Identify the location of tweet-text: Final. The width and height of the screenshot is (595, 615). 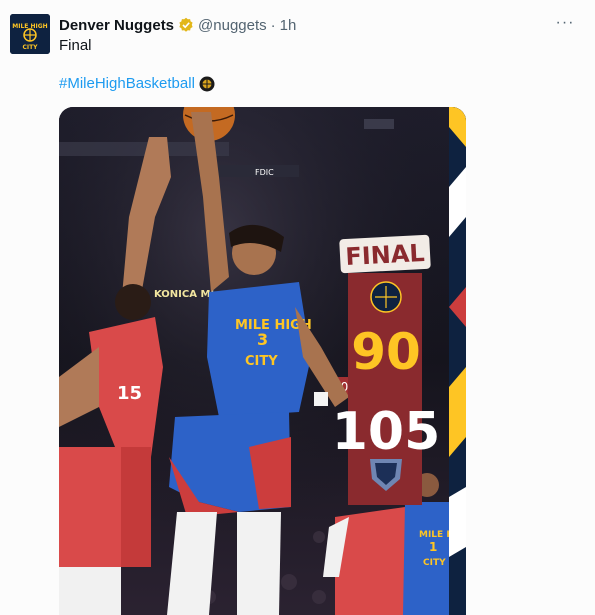
(75, 45).